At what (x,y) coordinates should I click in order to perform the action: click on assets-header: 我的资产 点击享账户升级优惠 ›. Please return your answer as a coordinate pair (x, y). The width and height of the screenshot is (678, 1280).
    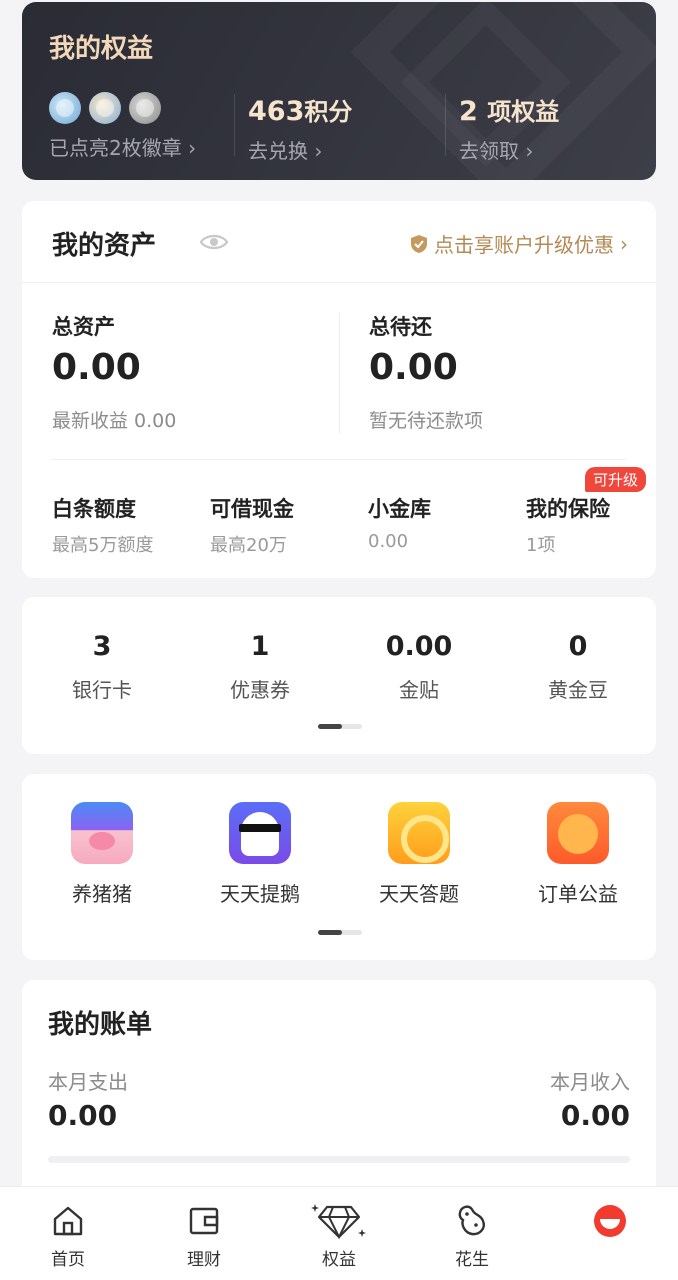
    Looking at the image, I should click on (339, 242).